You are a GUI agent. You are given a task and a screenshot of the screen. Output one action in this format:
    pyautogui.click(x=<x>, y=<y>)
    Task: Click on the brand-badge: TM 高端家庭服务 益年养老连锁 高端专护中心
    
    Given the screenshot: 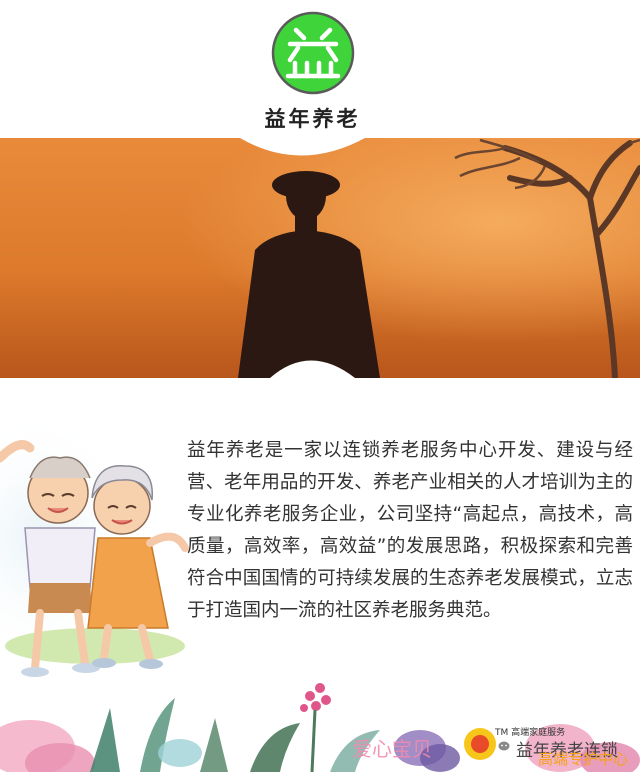 What is the action you would take?
    pyautogui.click(x=550, y=747)
    